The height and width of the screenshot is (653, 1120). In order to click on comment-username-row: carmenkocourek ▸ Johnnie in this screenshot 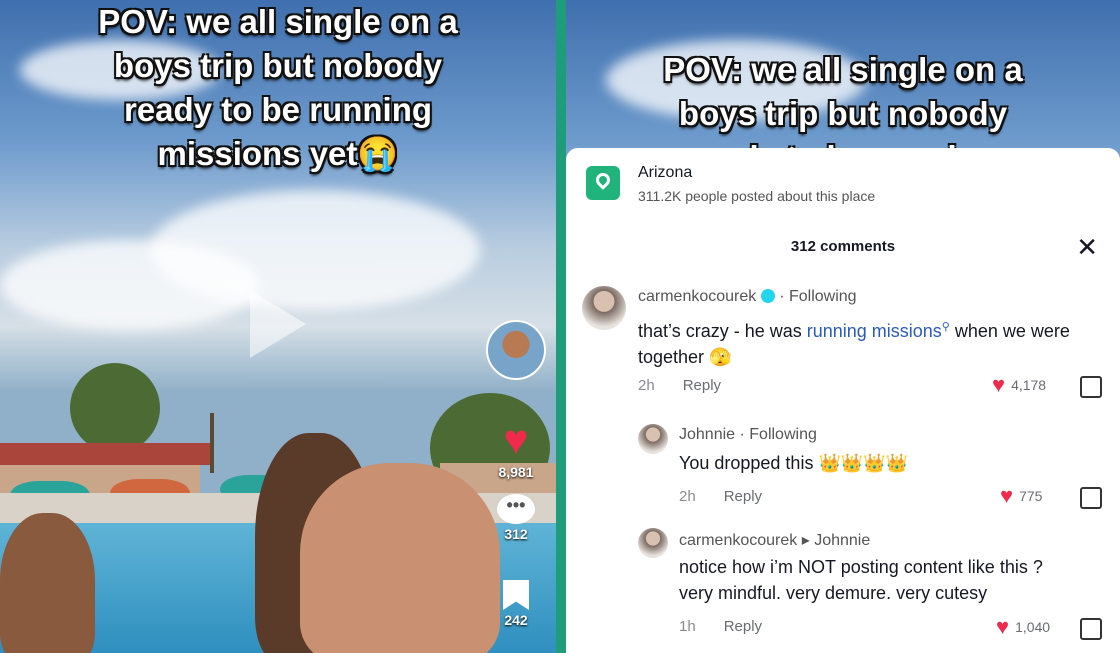, I will do `click(774, 540)`.